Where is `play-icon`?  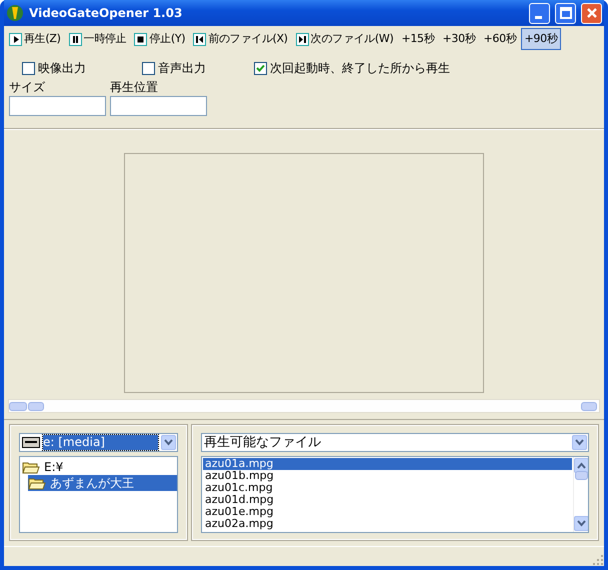 play-icon is located at coordinates (15, 39).